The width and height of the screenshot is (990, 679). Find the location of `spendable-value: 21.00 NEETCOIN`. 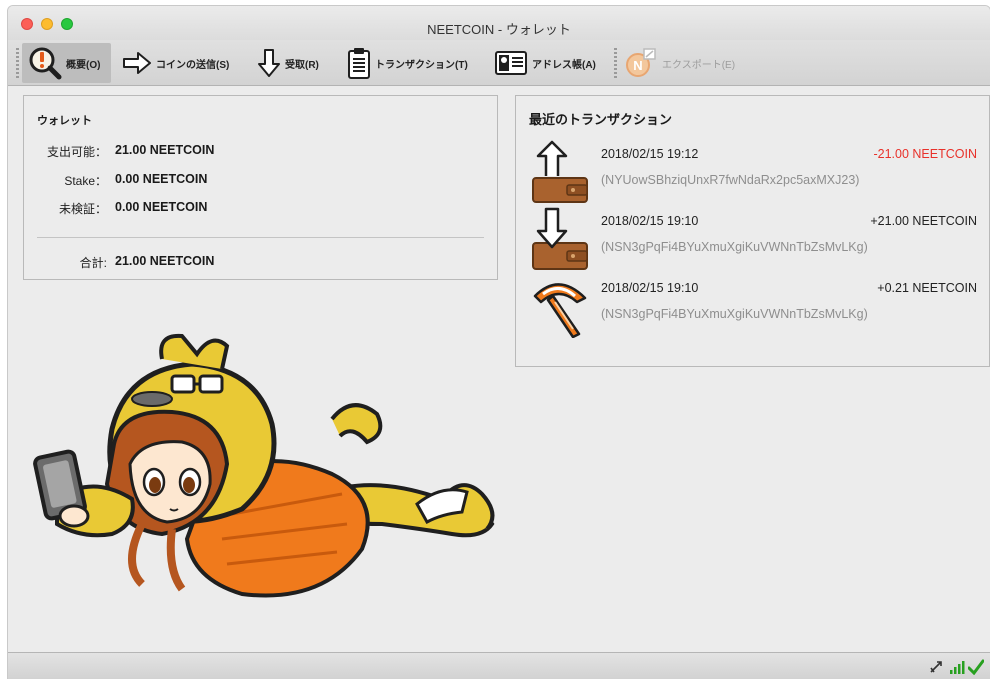

spendable-value: 21.00 NEETCOIN is located at coordinates (165, 150).